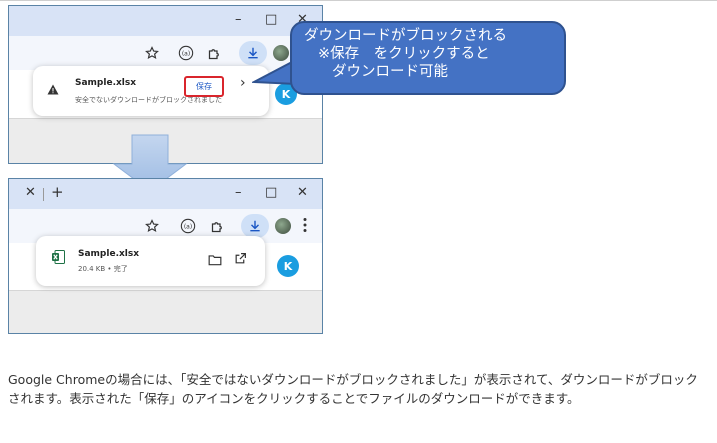  What do you see at coordinates (57, 192) in the screenshot?
I see `new-tab-button: +` at bounding box center [57, 192].